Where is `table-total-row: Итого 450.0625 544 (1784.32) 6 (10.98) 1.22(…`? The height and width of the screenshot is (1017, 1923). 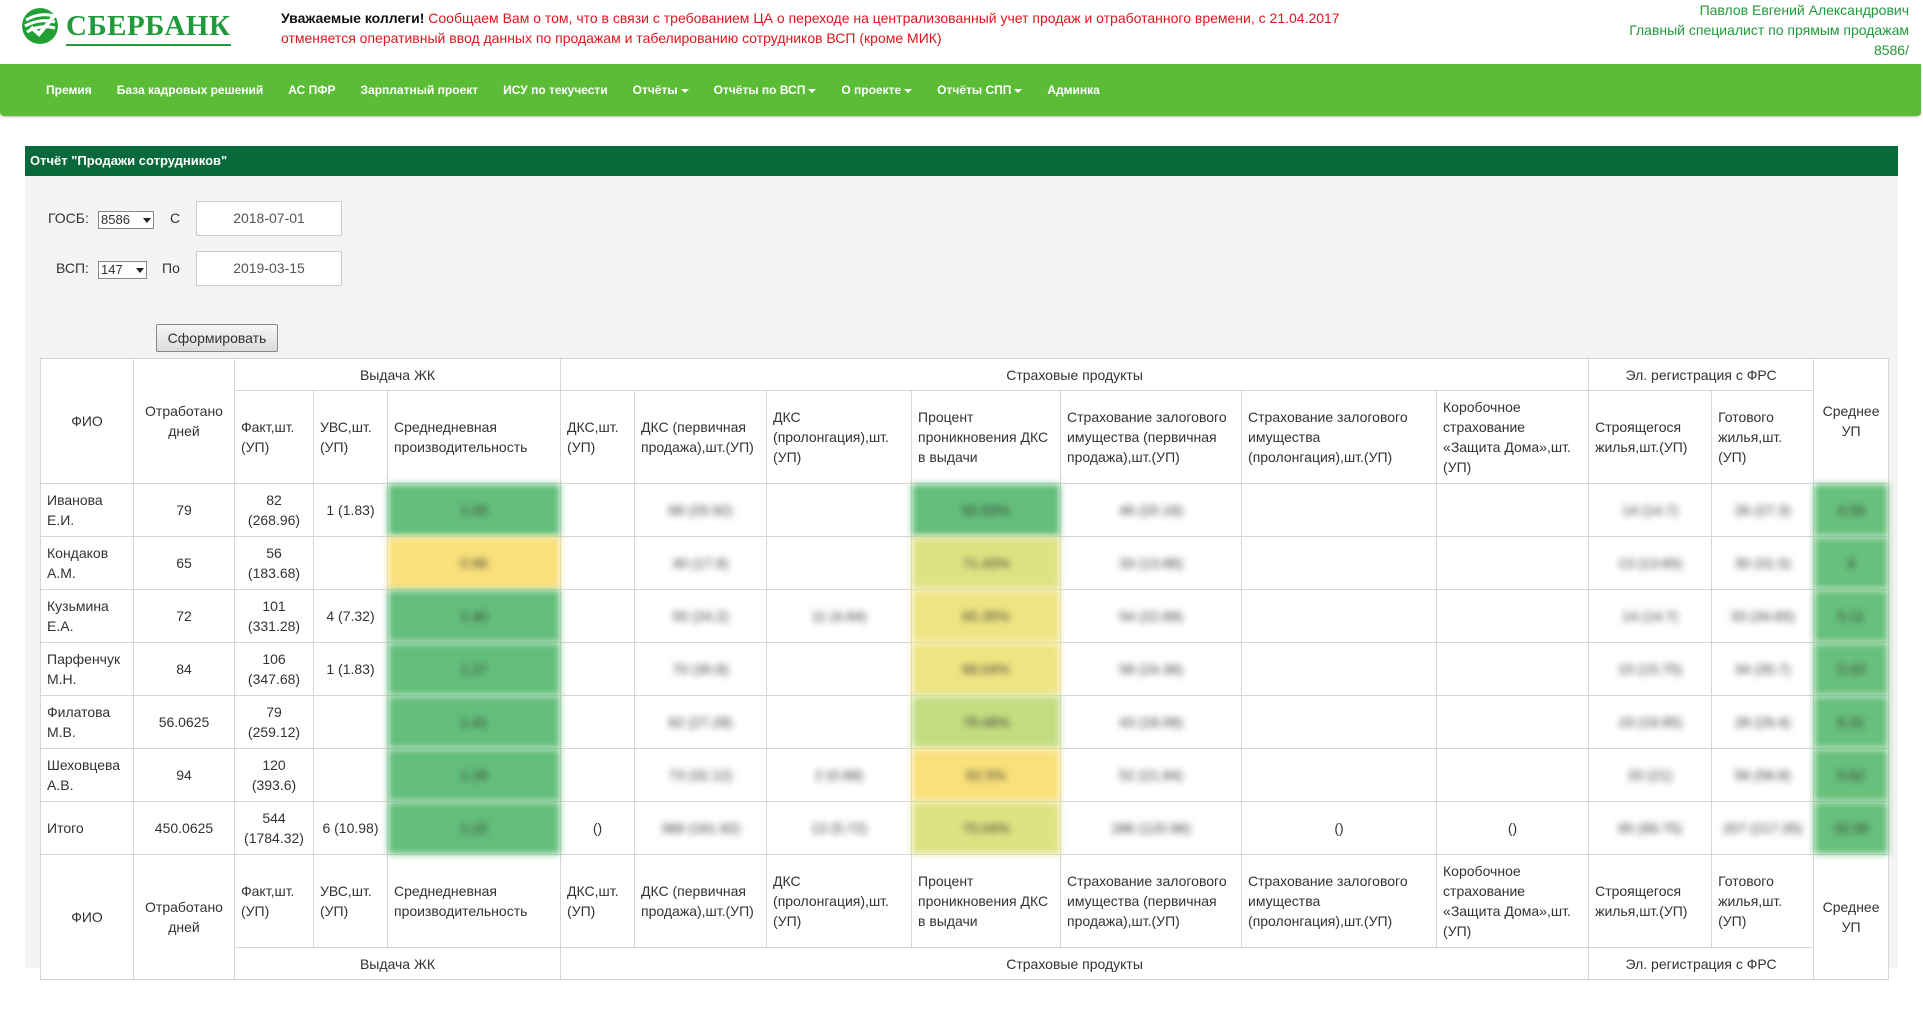 table-total-row: Итого 450.0625 544 (1784.32) 6 (10.98) 1.22(… is located at coordinates (965, 828).